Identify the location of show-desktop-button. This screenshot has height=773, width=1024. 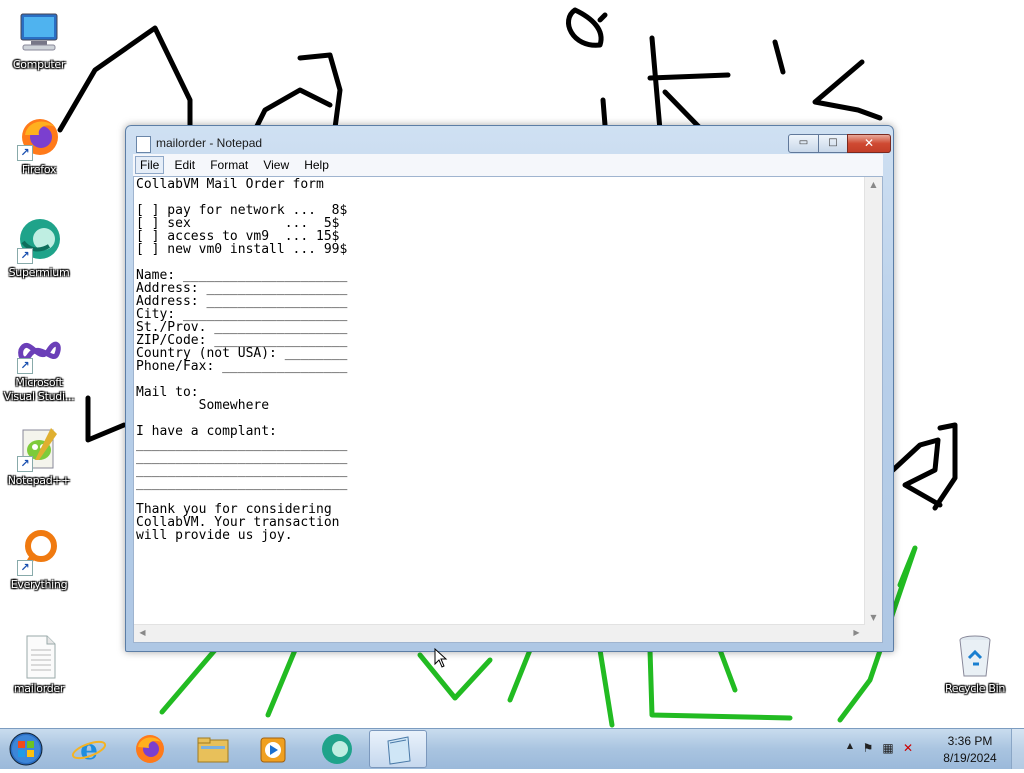
(1017, 749).